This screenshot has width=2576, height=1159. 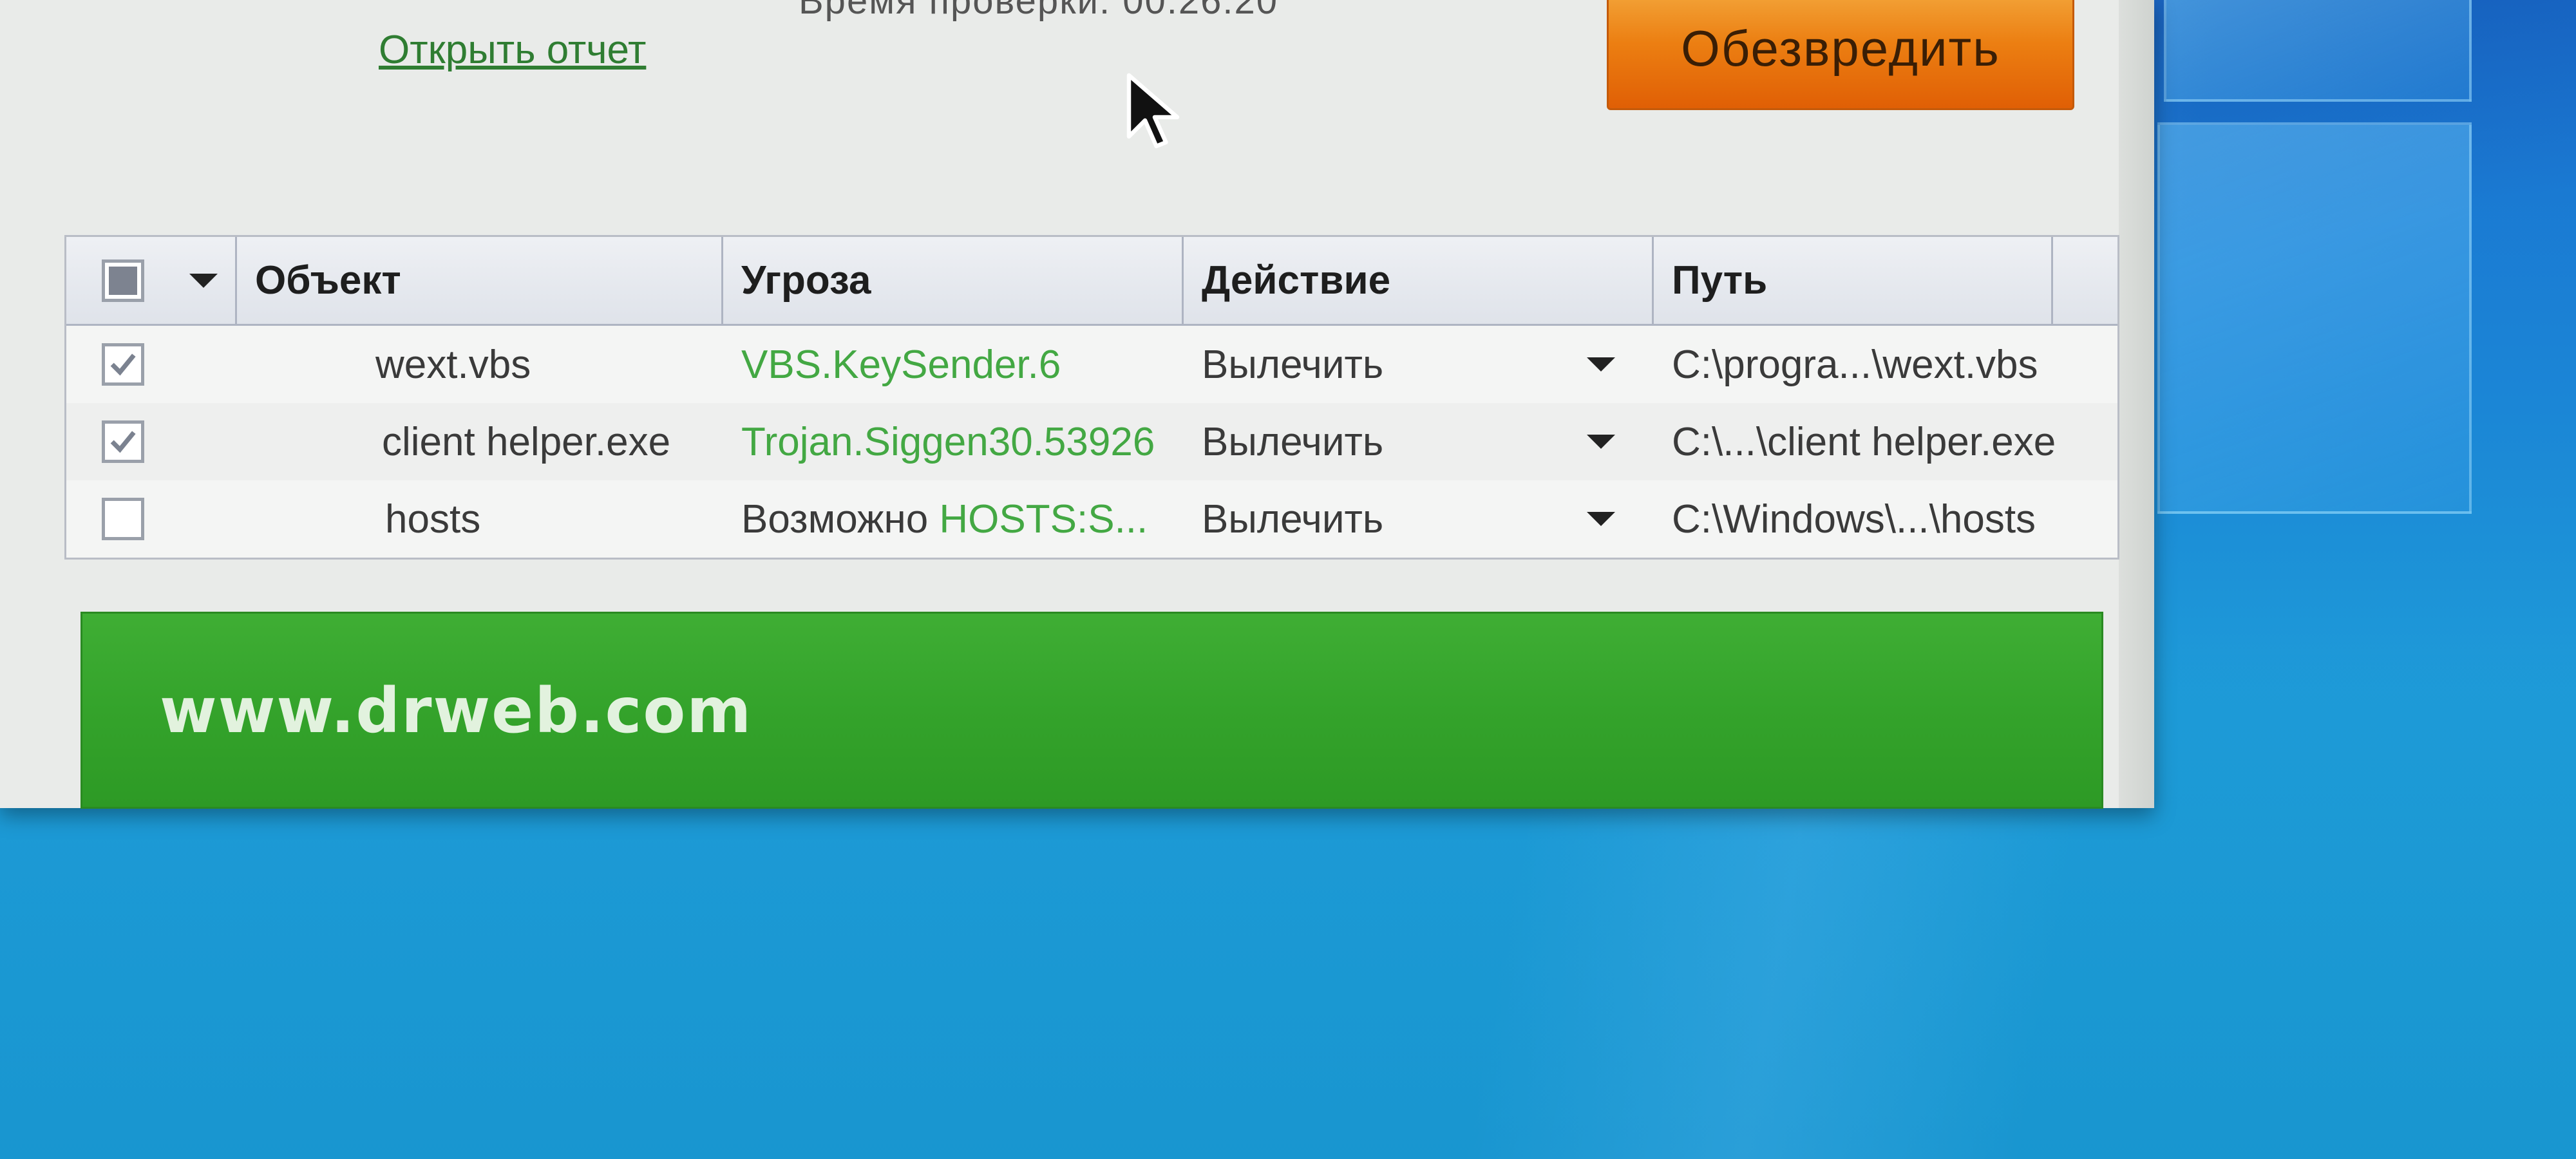 I want to click on row-threat: VBS.KeySender.6, so click(x=953, y=365).